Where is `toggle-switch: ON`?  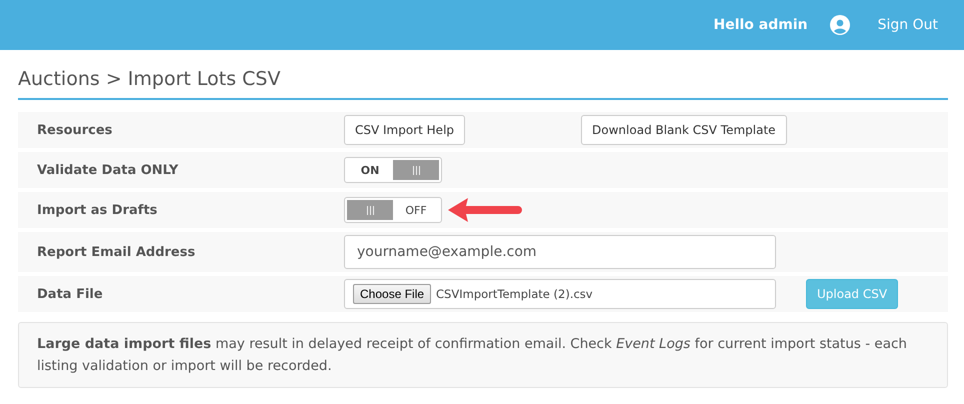 toggle-switch: ON is located at coordinates (393, 170).